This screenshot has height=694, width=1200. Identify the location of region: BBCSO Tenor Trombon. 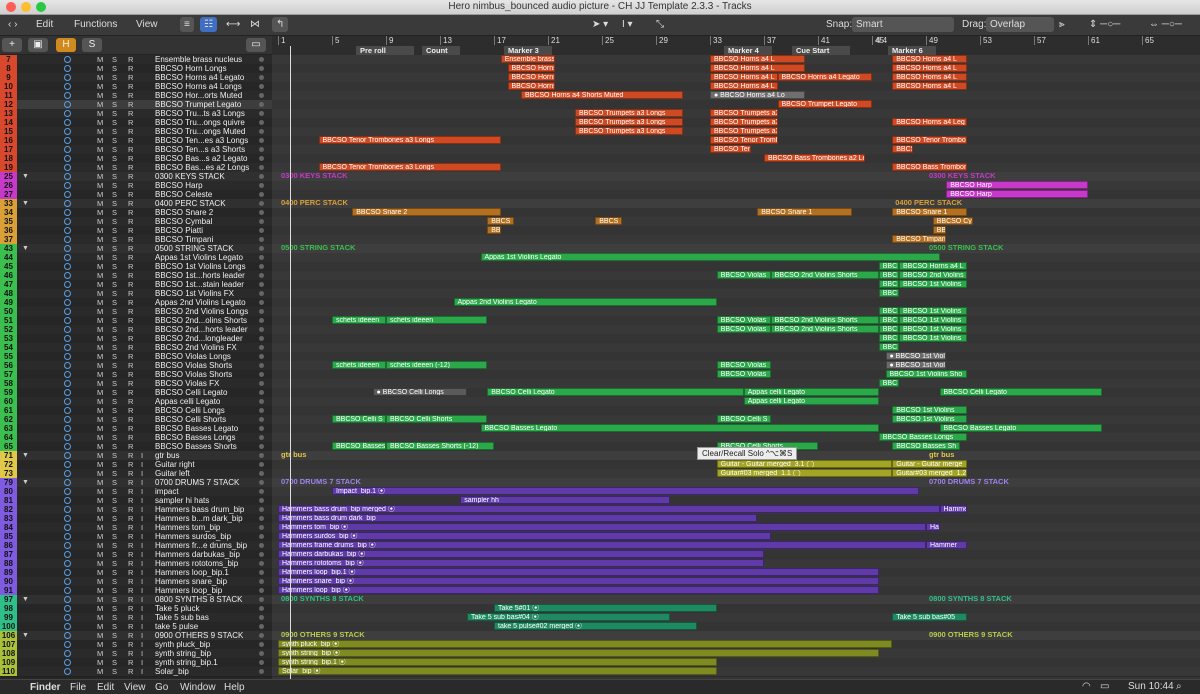
(929, 140).